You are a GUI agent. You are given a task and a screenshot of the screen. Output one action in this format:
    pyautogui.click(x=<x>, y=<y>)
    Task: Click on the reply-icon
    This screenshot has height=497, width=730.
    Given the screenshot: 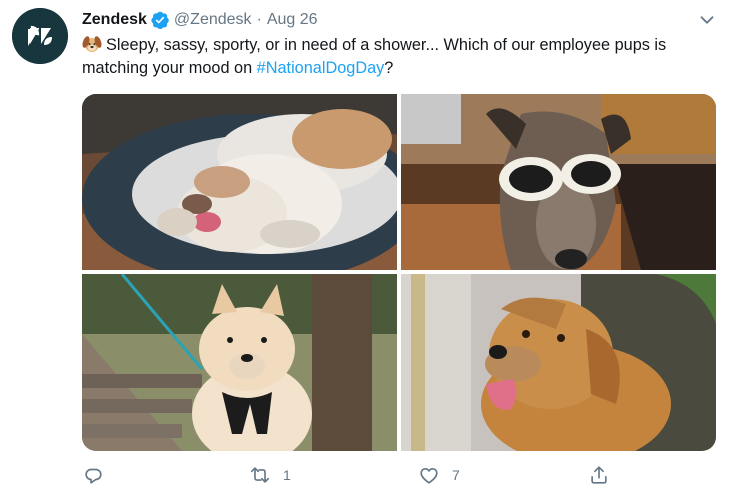 What is the action you would take?
    pyautogui.click(x=93, y=476)
    